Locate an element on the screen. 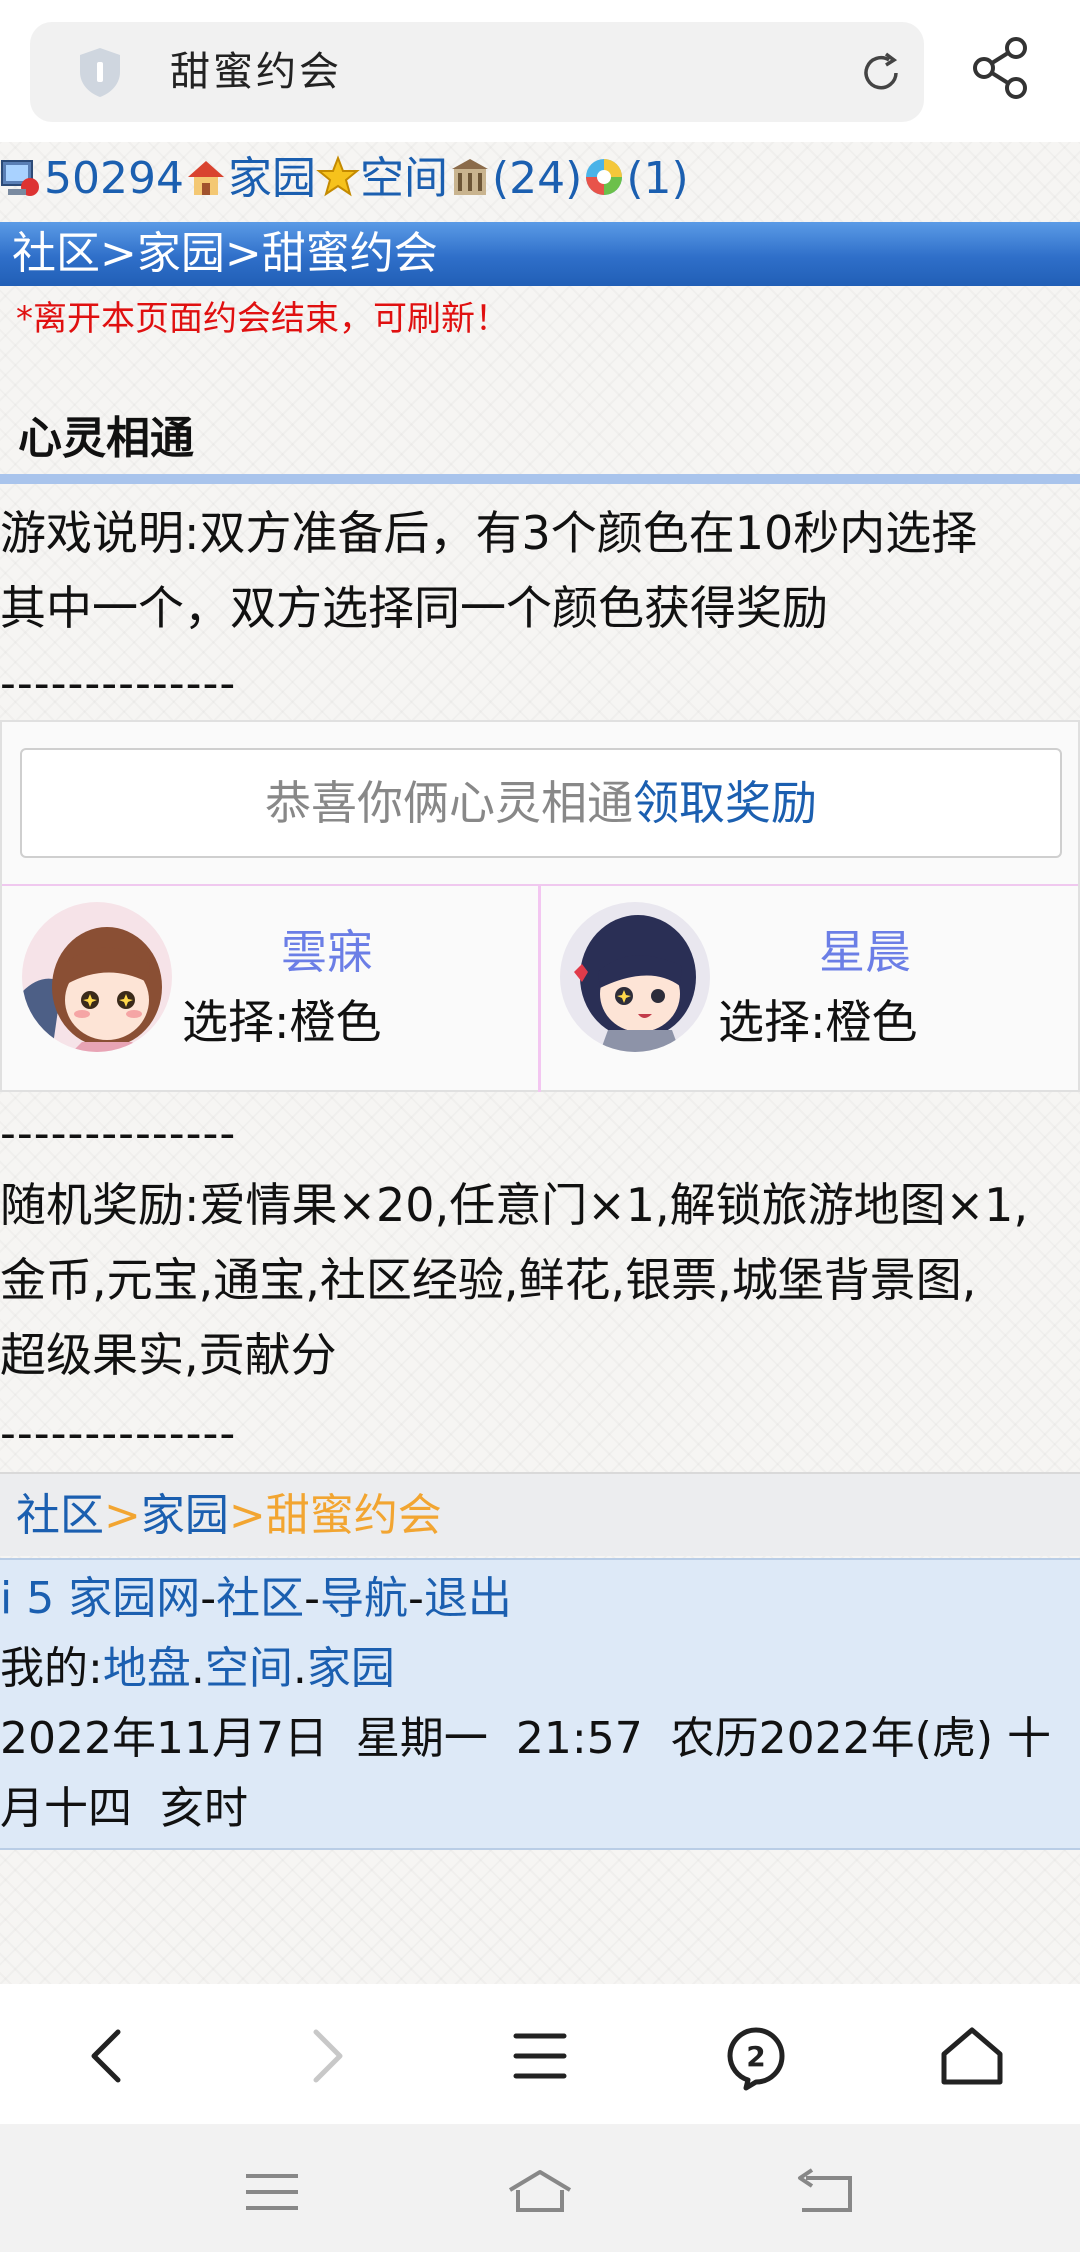  user-status-row: 50294 家园 空间 (24) (1) is located at coordinates (540, 179).